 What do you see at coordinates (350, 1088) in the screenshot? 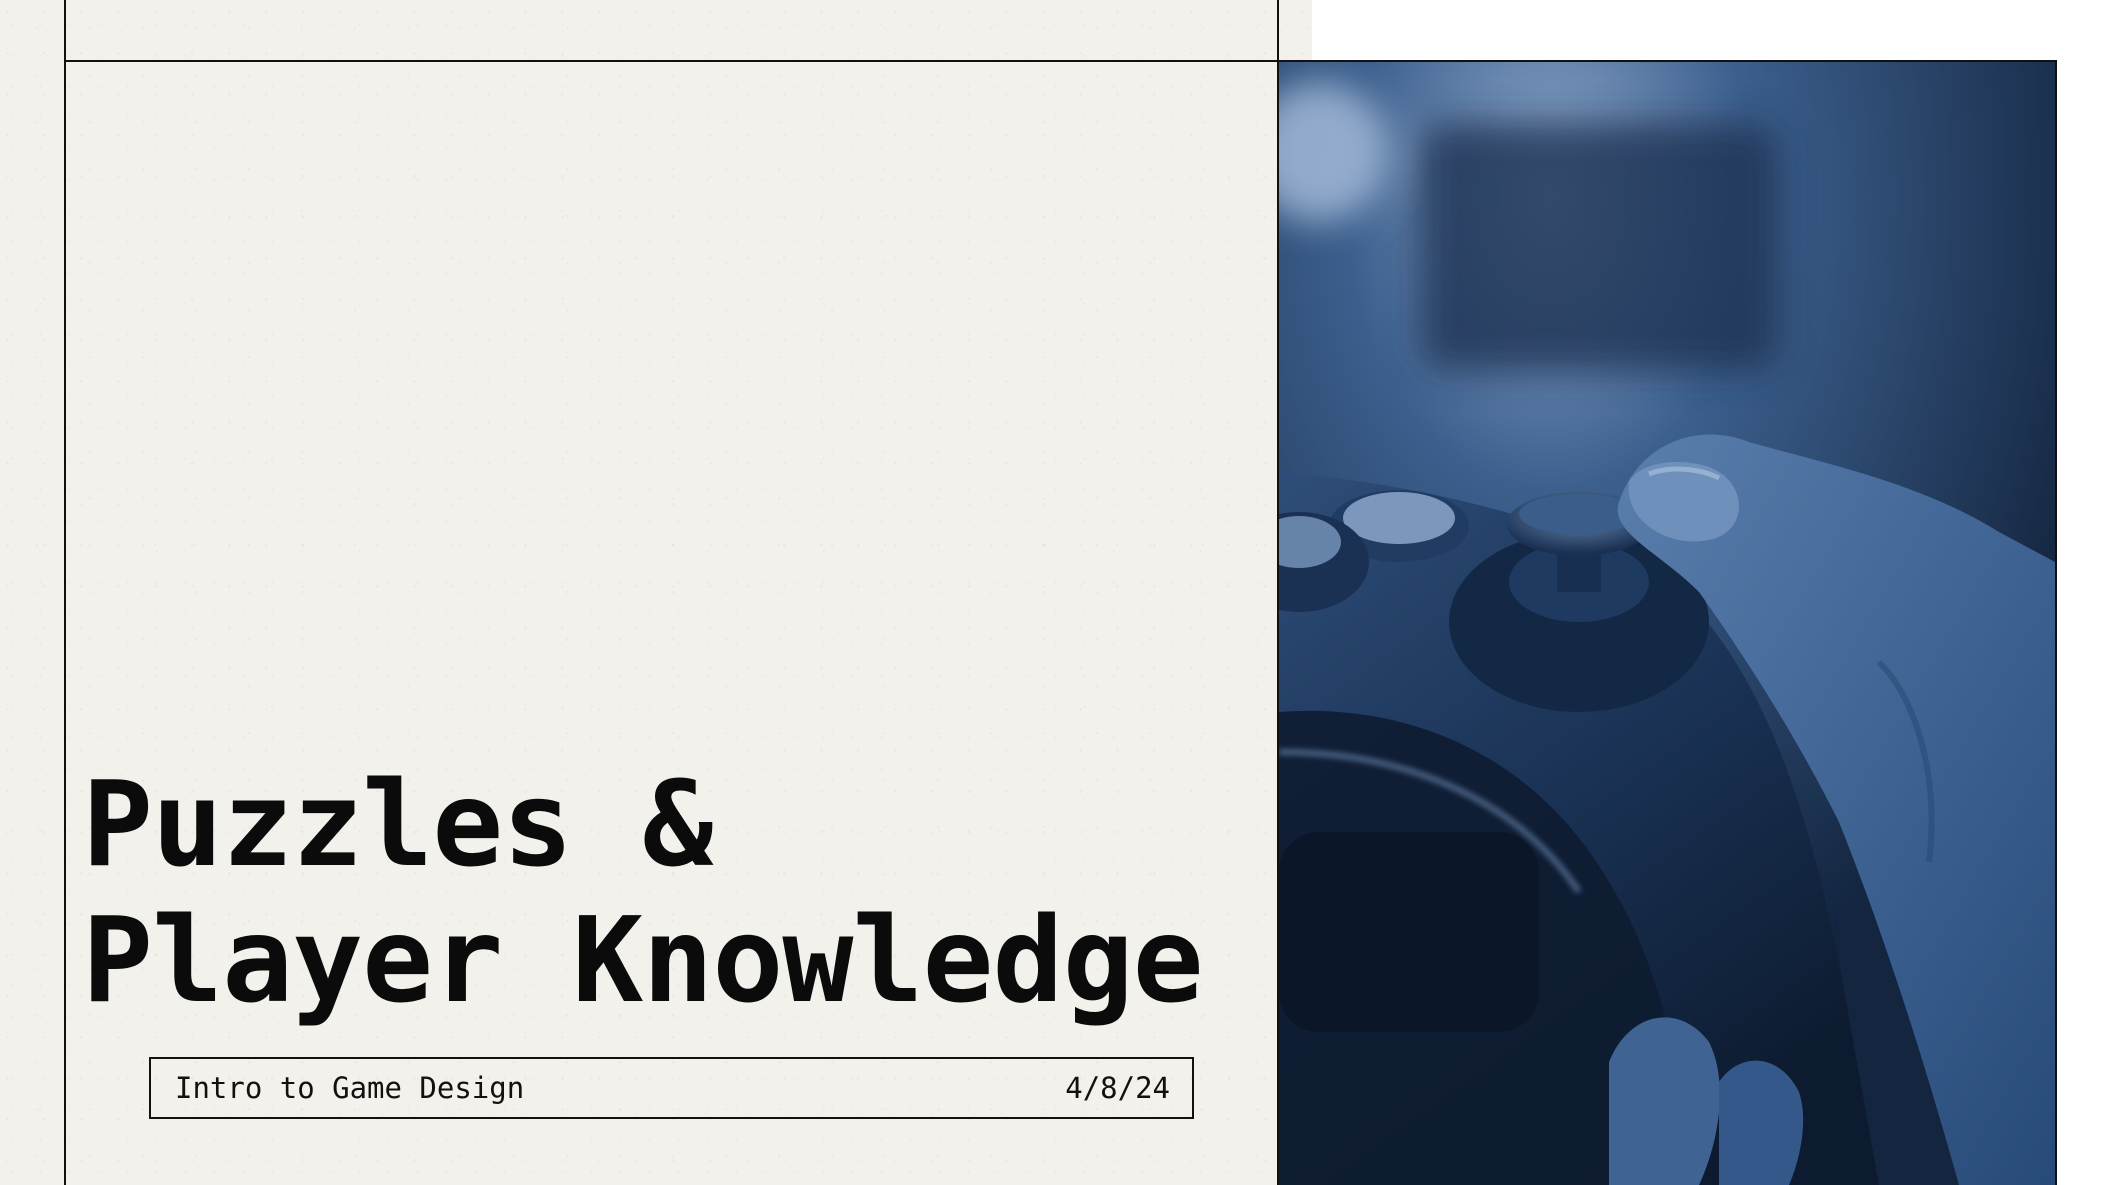
I see `subtitle-text: Intro to Game Design` at bounding box center [350, 1088].